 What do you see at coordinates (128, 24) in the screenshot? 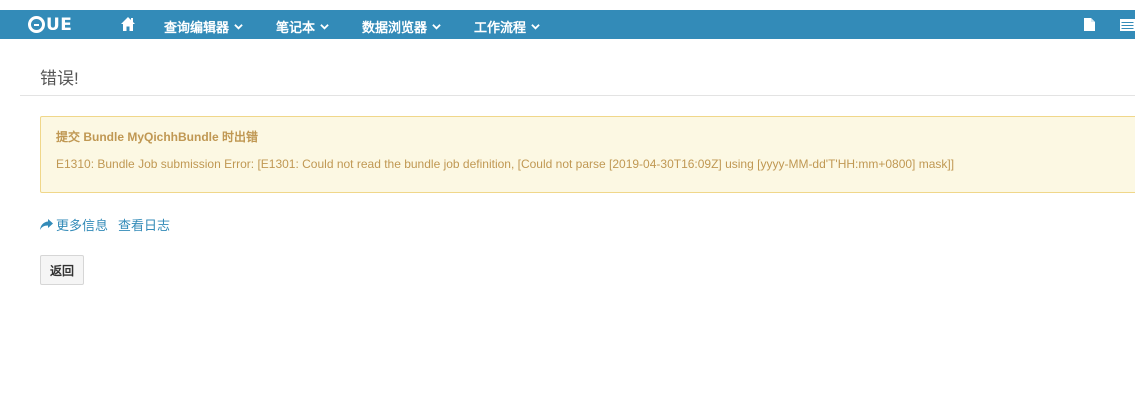
I see `home-icon` at bounding box center [128, 24].